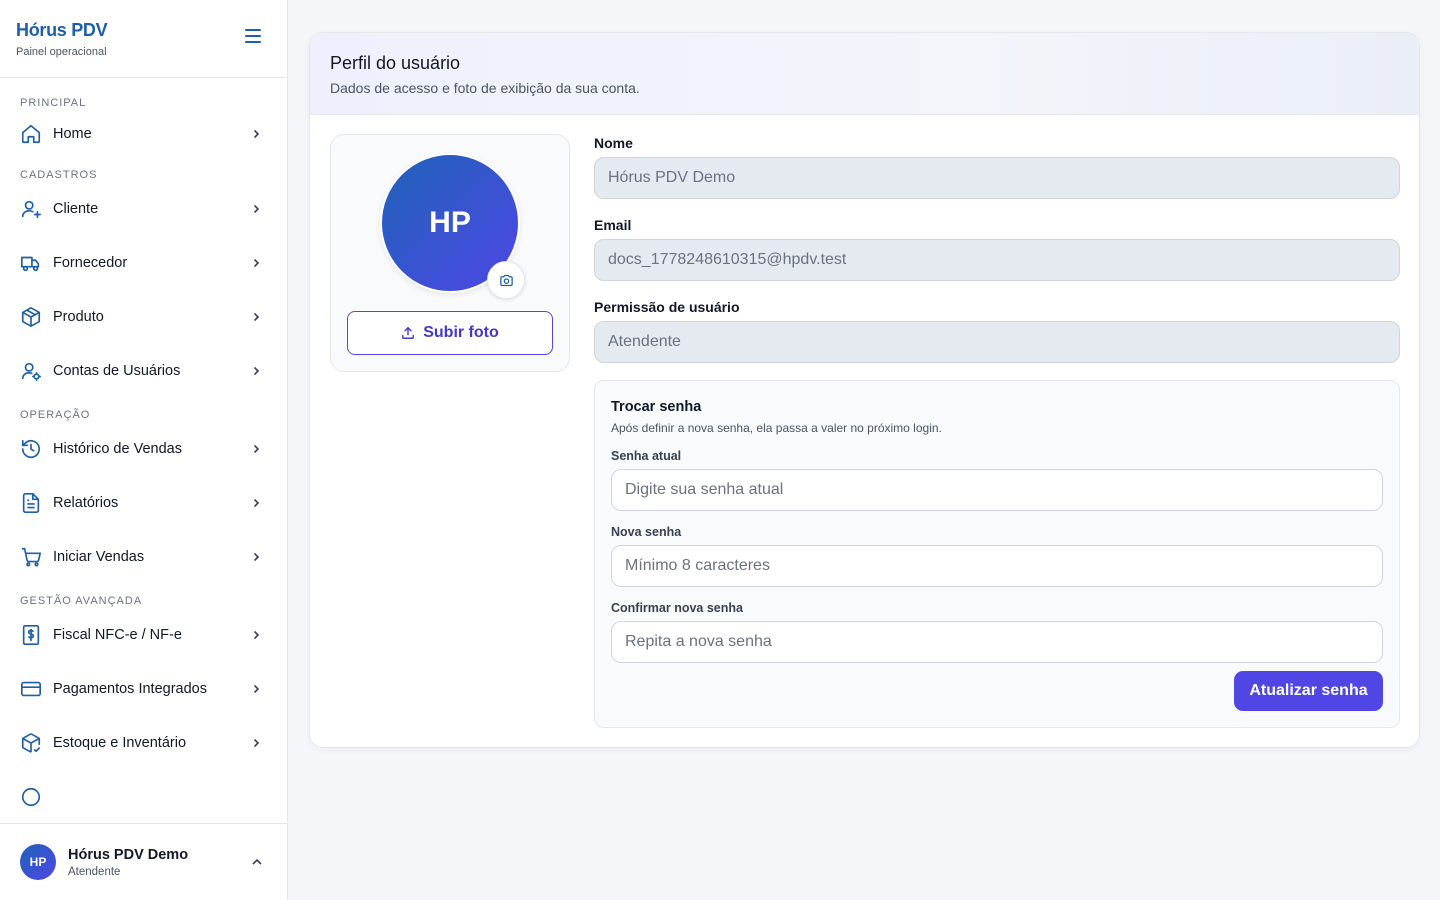  Describe the element at coordinates (31, 371) in the screenshot. I see `user-cog-icon` at that location.